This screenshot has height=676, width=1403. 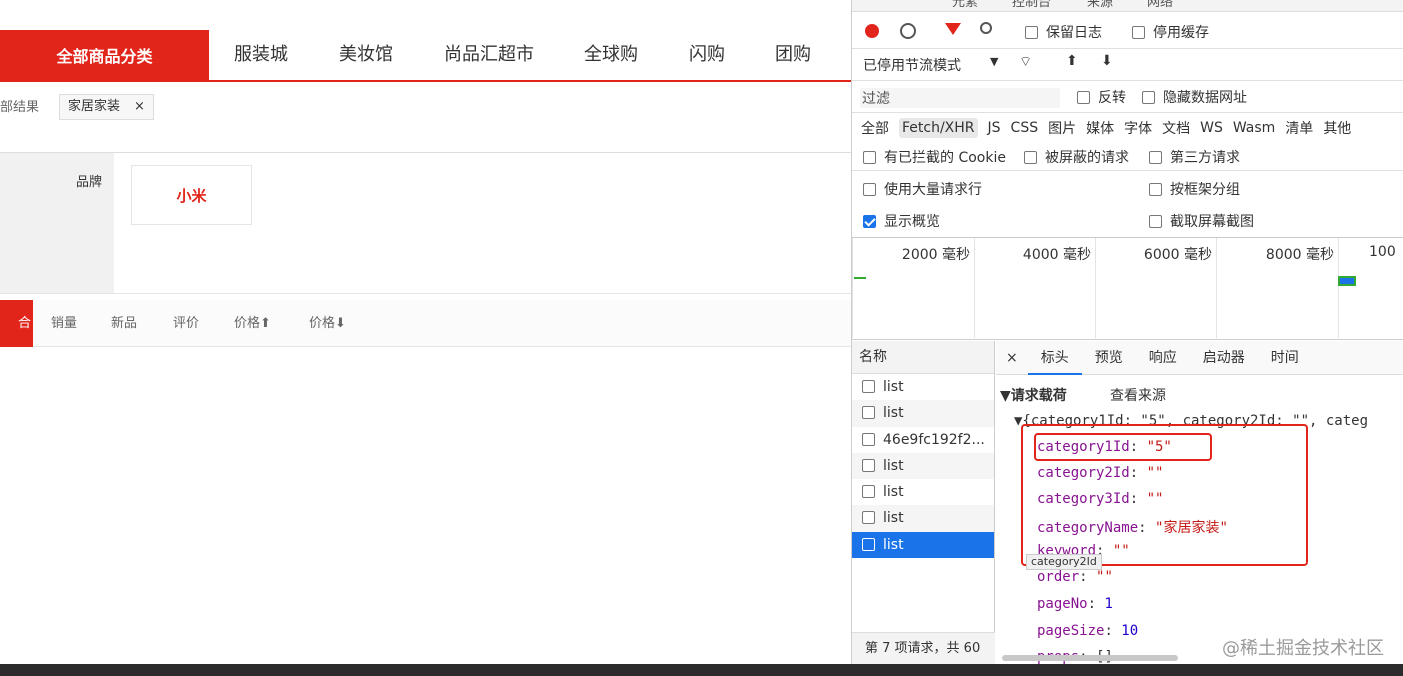 What do you see at coordinates (1025, 62) in the screenshot?
I see `wifi-icon: ⌔` at bounding box center [1025, 62].